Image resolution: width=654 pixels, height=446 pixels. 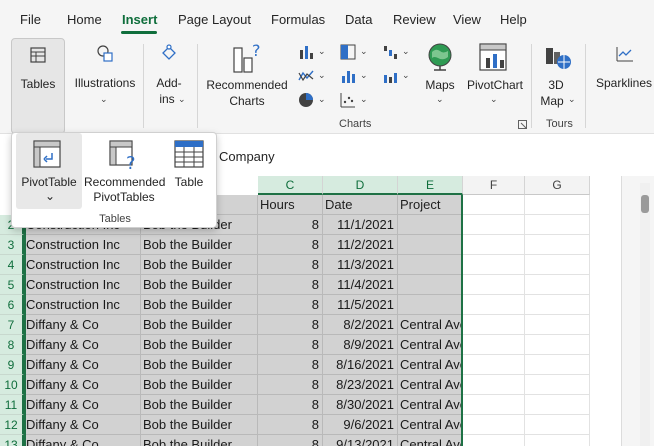 I want to click on row-header: 5, so click(x=12, y=285).